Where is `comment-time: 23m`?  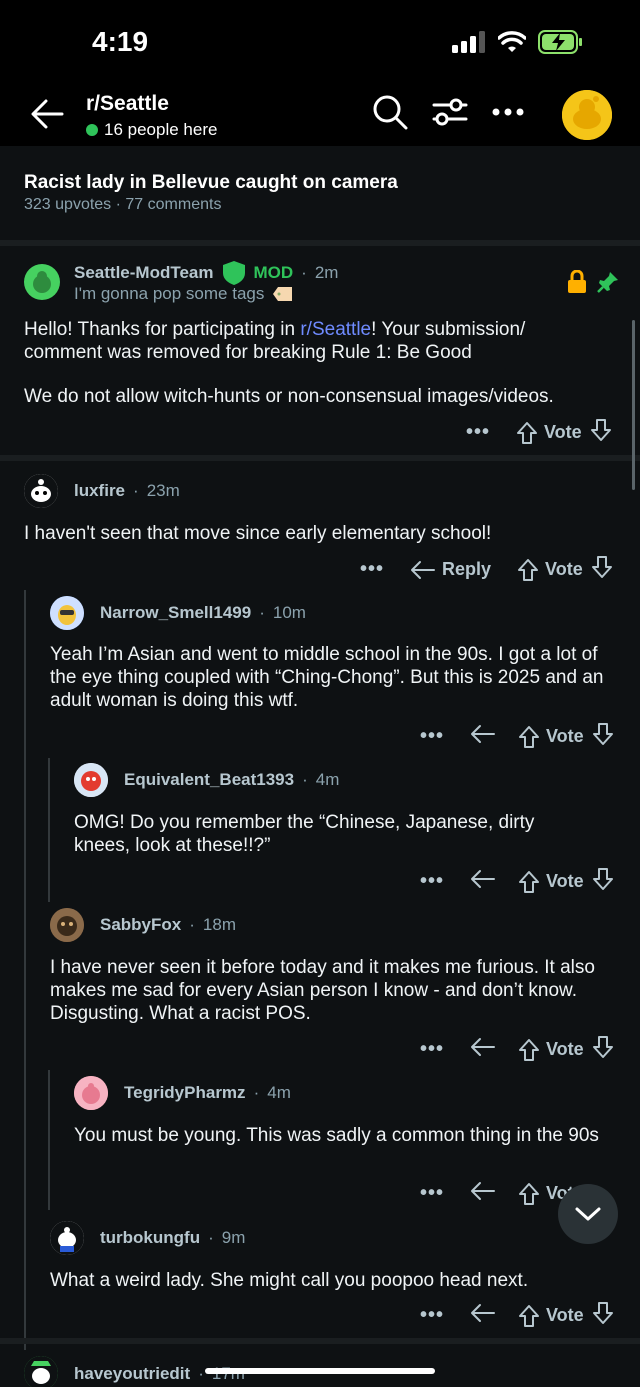 comment-time: 23m is located at coordinates (163, 490).